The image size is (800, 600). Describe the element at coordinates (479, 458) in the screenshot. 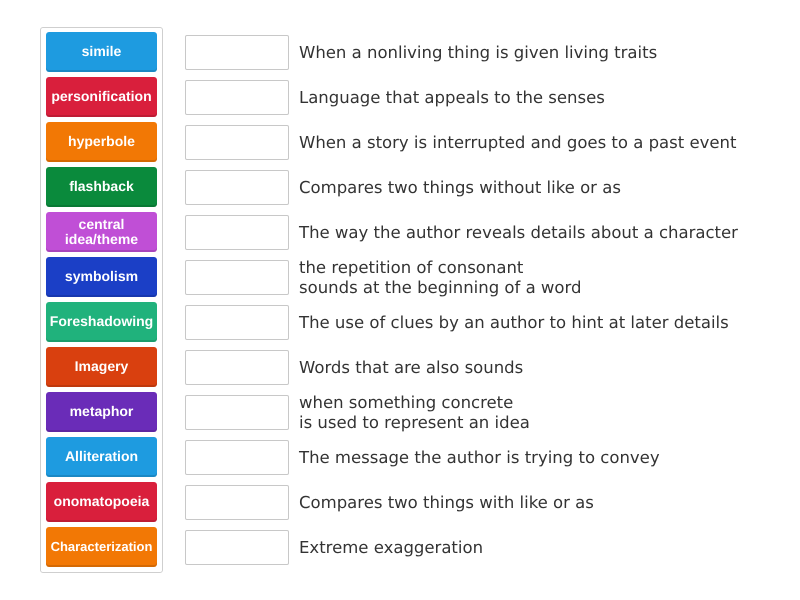

I see `definition-text: The message the author is trying to convey` at that location.